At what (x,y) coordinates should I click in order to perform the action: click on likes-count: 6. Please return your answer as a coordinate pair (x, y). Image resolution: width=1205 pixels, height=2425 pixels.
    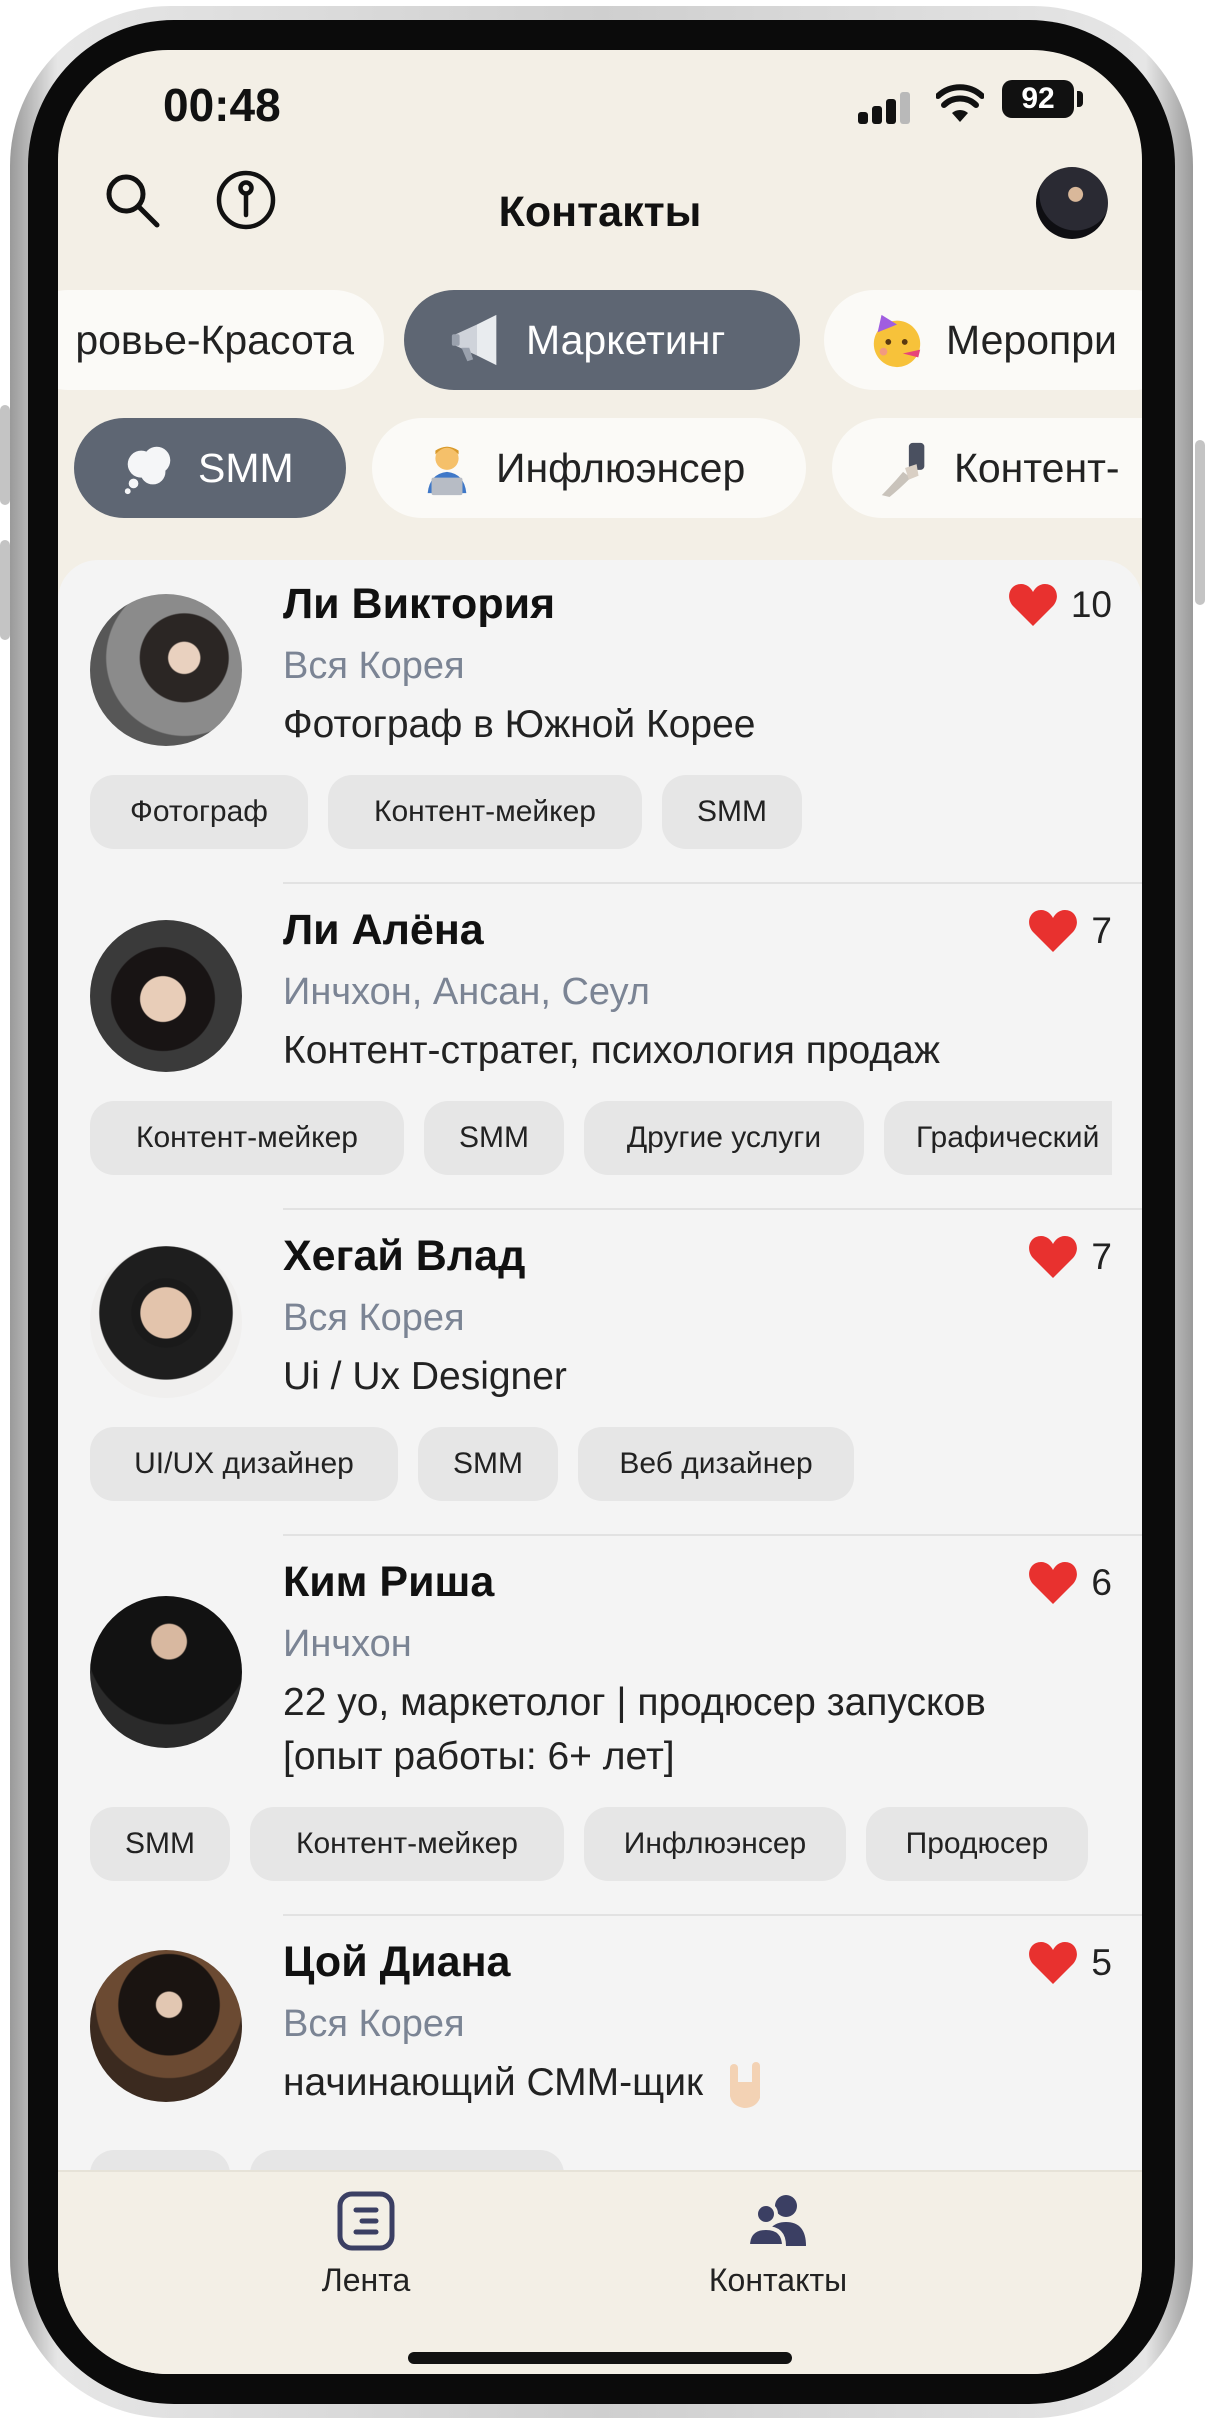
    Looking at the image, I should click on (1101, 1582).